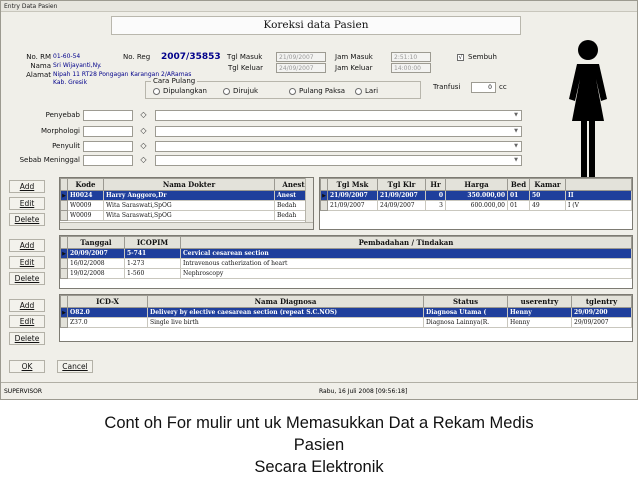  What do you see at coordinates (406, 263) in the screenshot?
I see `cell: Intravenous catherization of heart` at bounding box center [406, 263].